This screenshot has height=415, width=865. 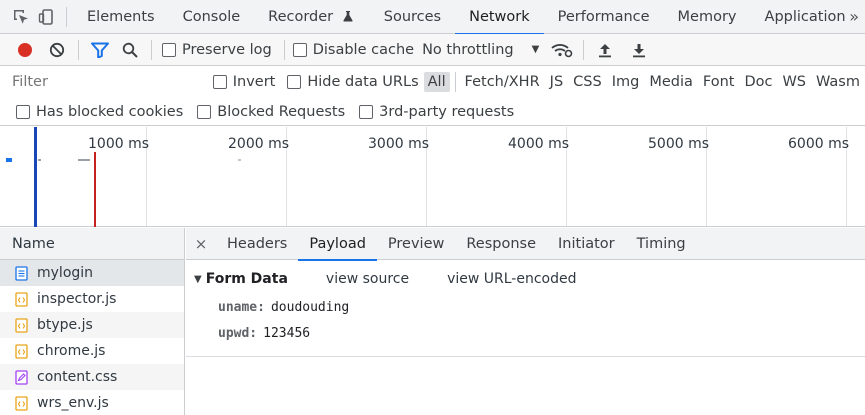 I want to click on blocked-cookies-box, so click(x=23, y=111).